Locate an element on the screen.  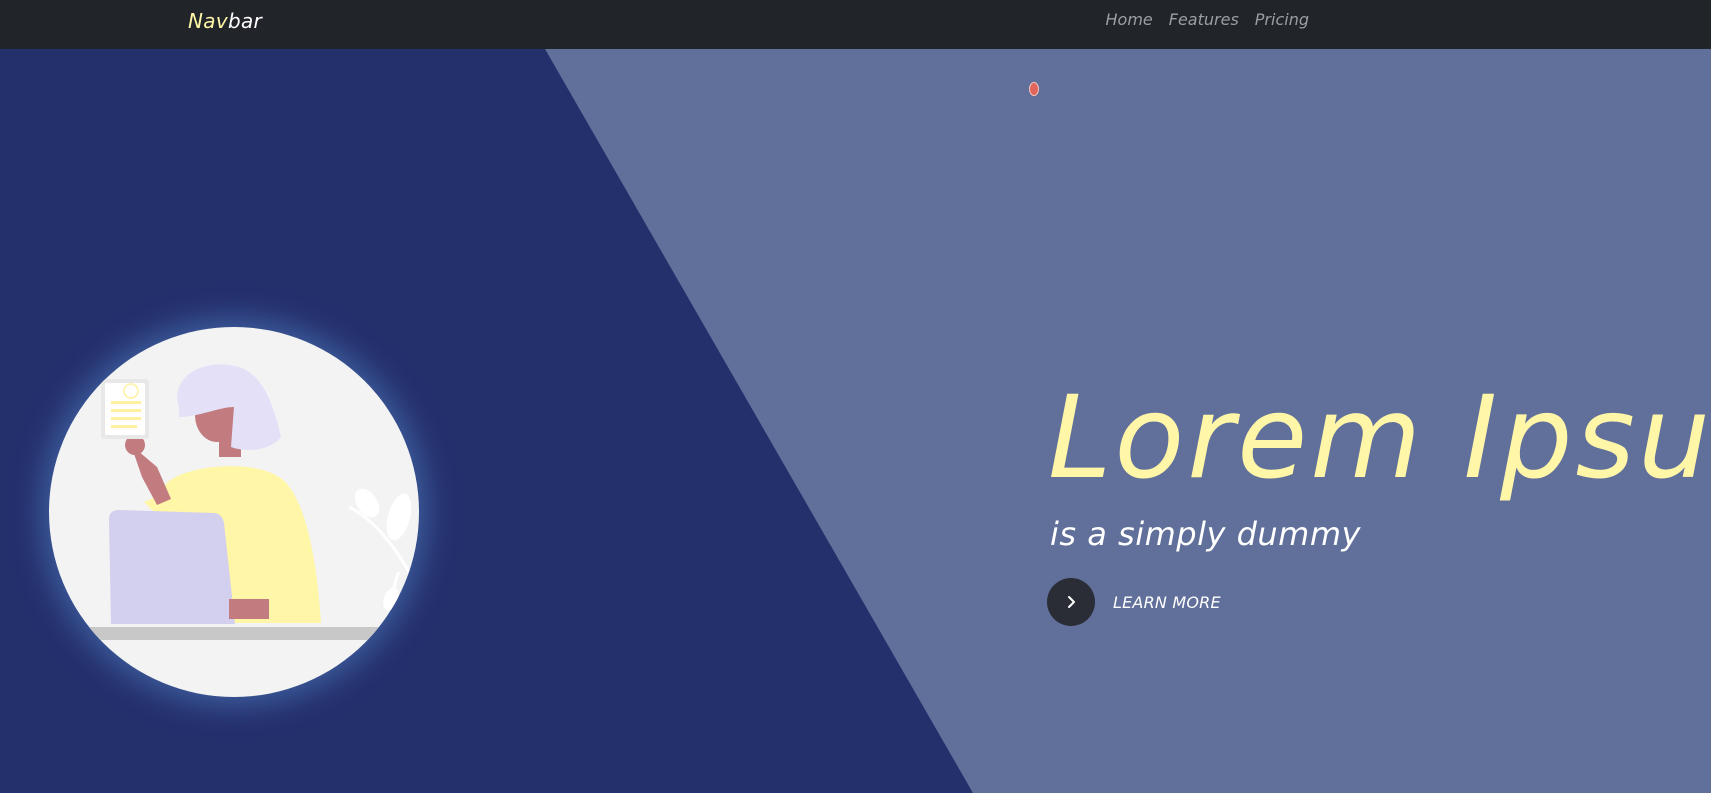
brand-second-part: bar is located at coordinates (245, 21).